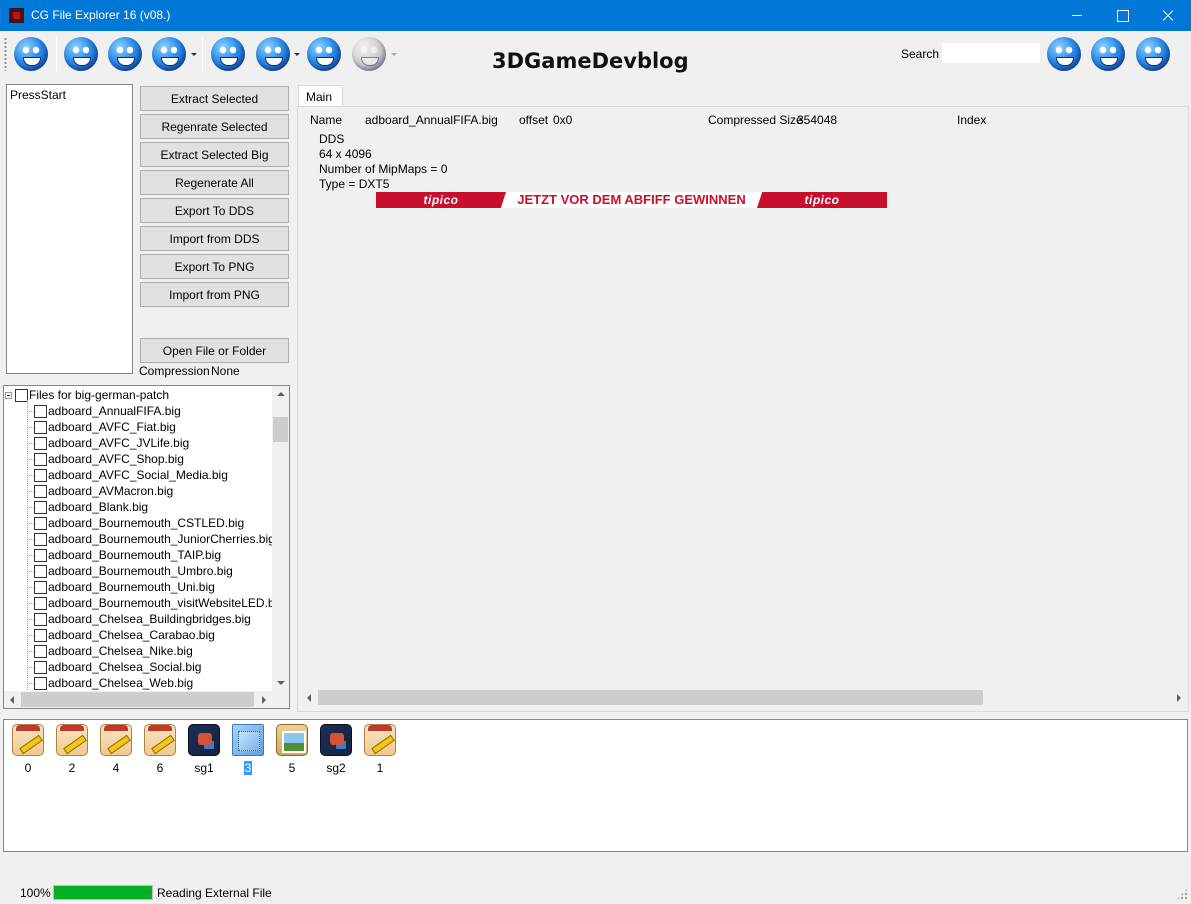 This screenshot has width=1191, height=904. Describe the element at coordinates (214, 294) in the screenshot. I see `import-png-button: Import from PNG` at that location.